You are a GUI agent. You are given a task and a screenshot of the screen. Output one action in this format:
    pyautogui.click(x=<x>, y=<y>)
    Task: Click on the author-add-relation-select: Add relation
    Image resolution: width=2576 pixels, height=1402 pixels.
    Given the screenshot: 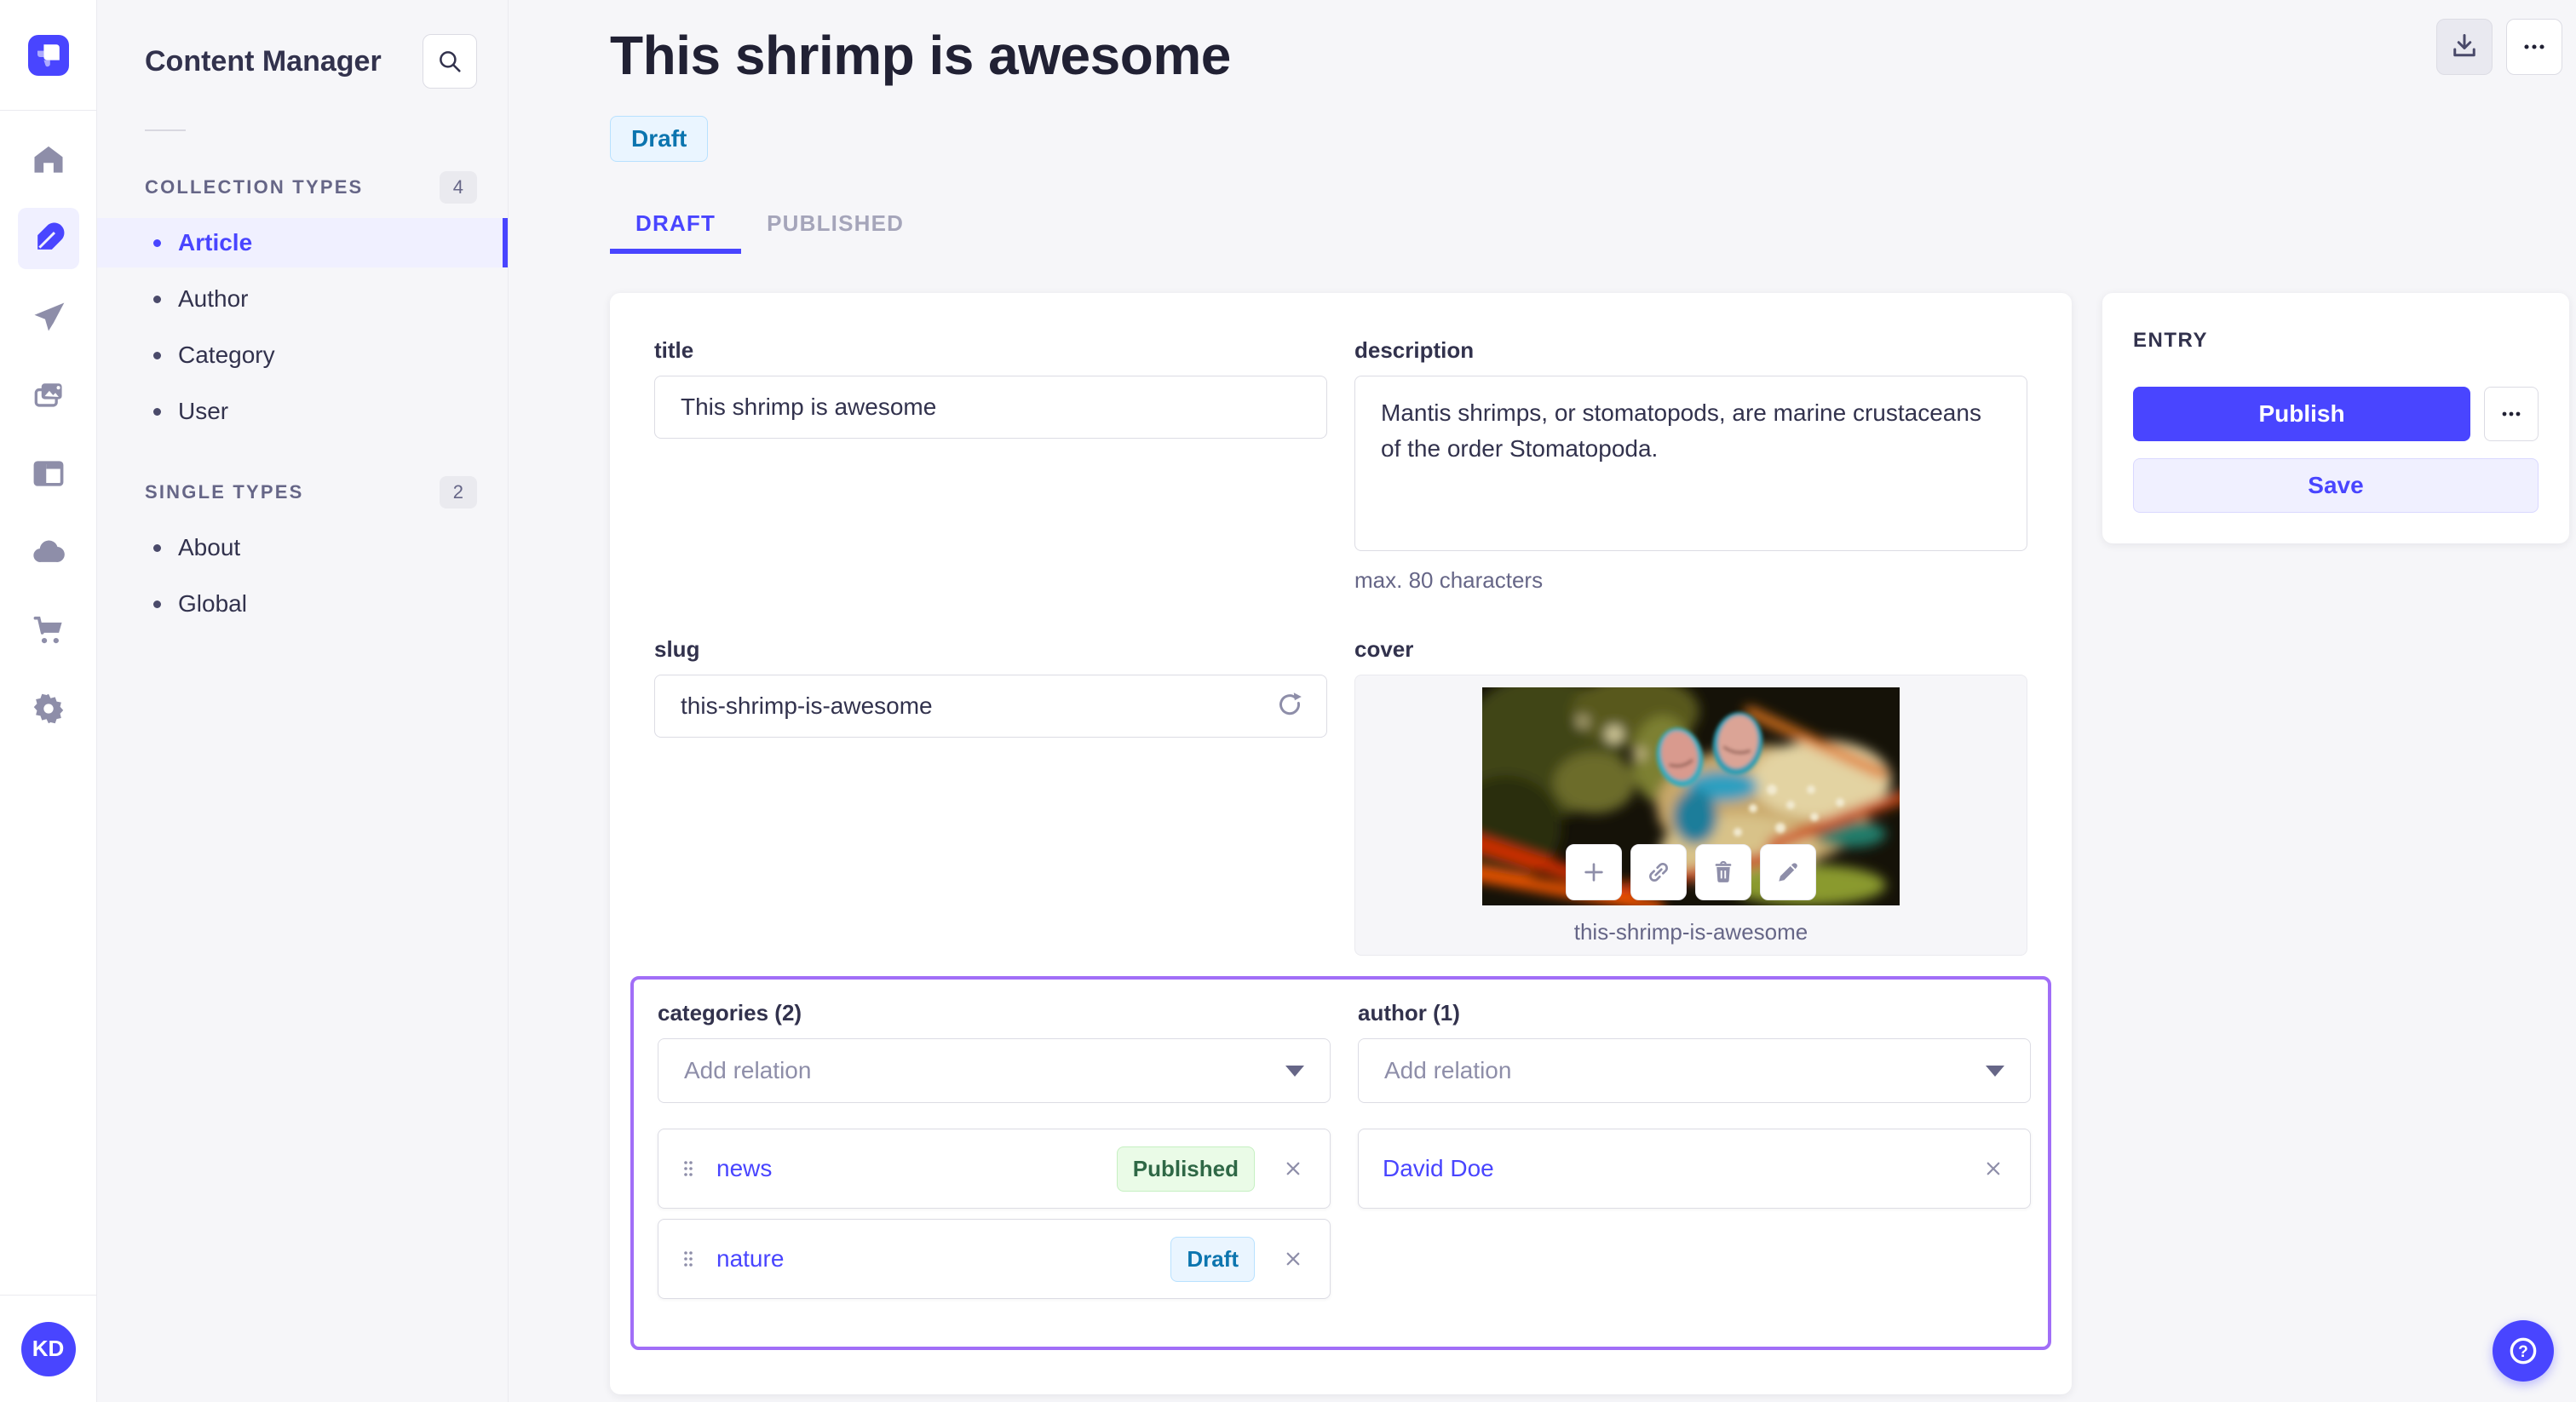 What is the action you would take?
    pyautogui.click(x=1695, y=1070)
    